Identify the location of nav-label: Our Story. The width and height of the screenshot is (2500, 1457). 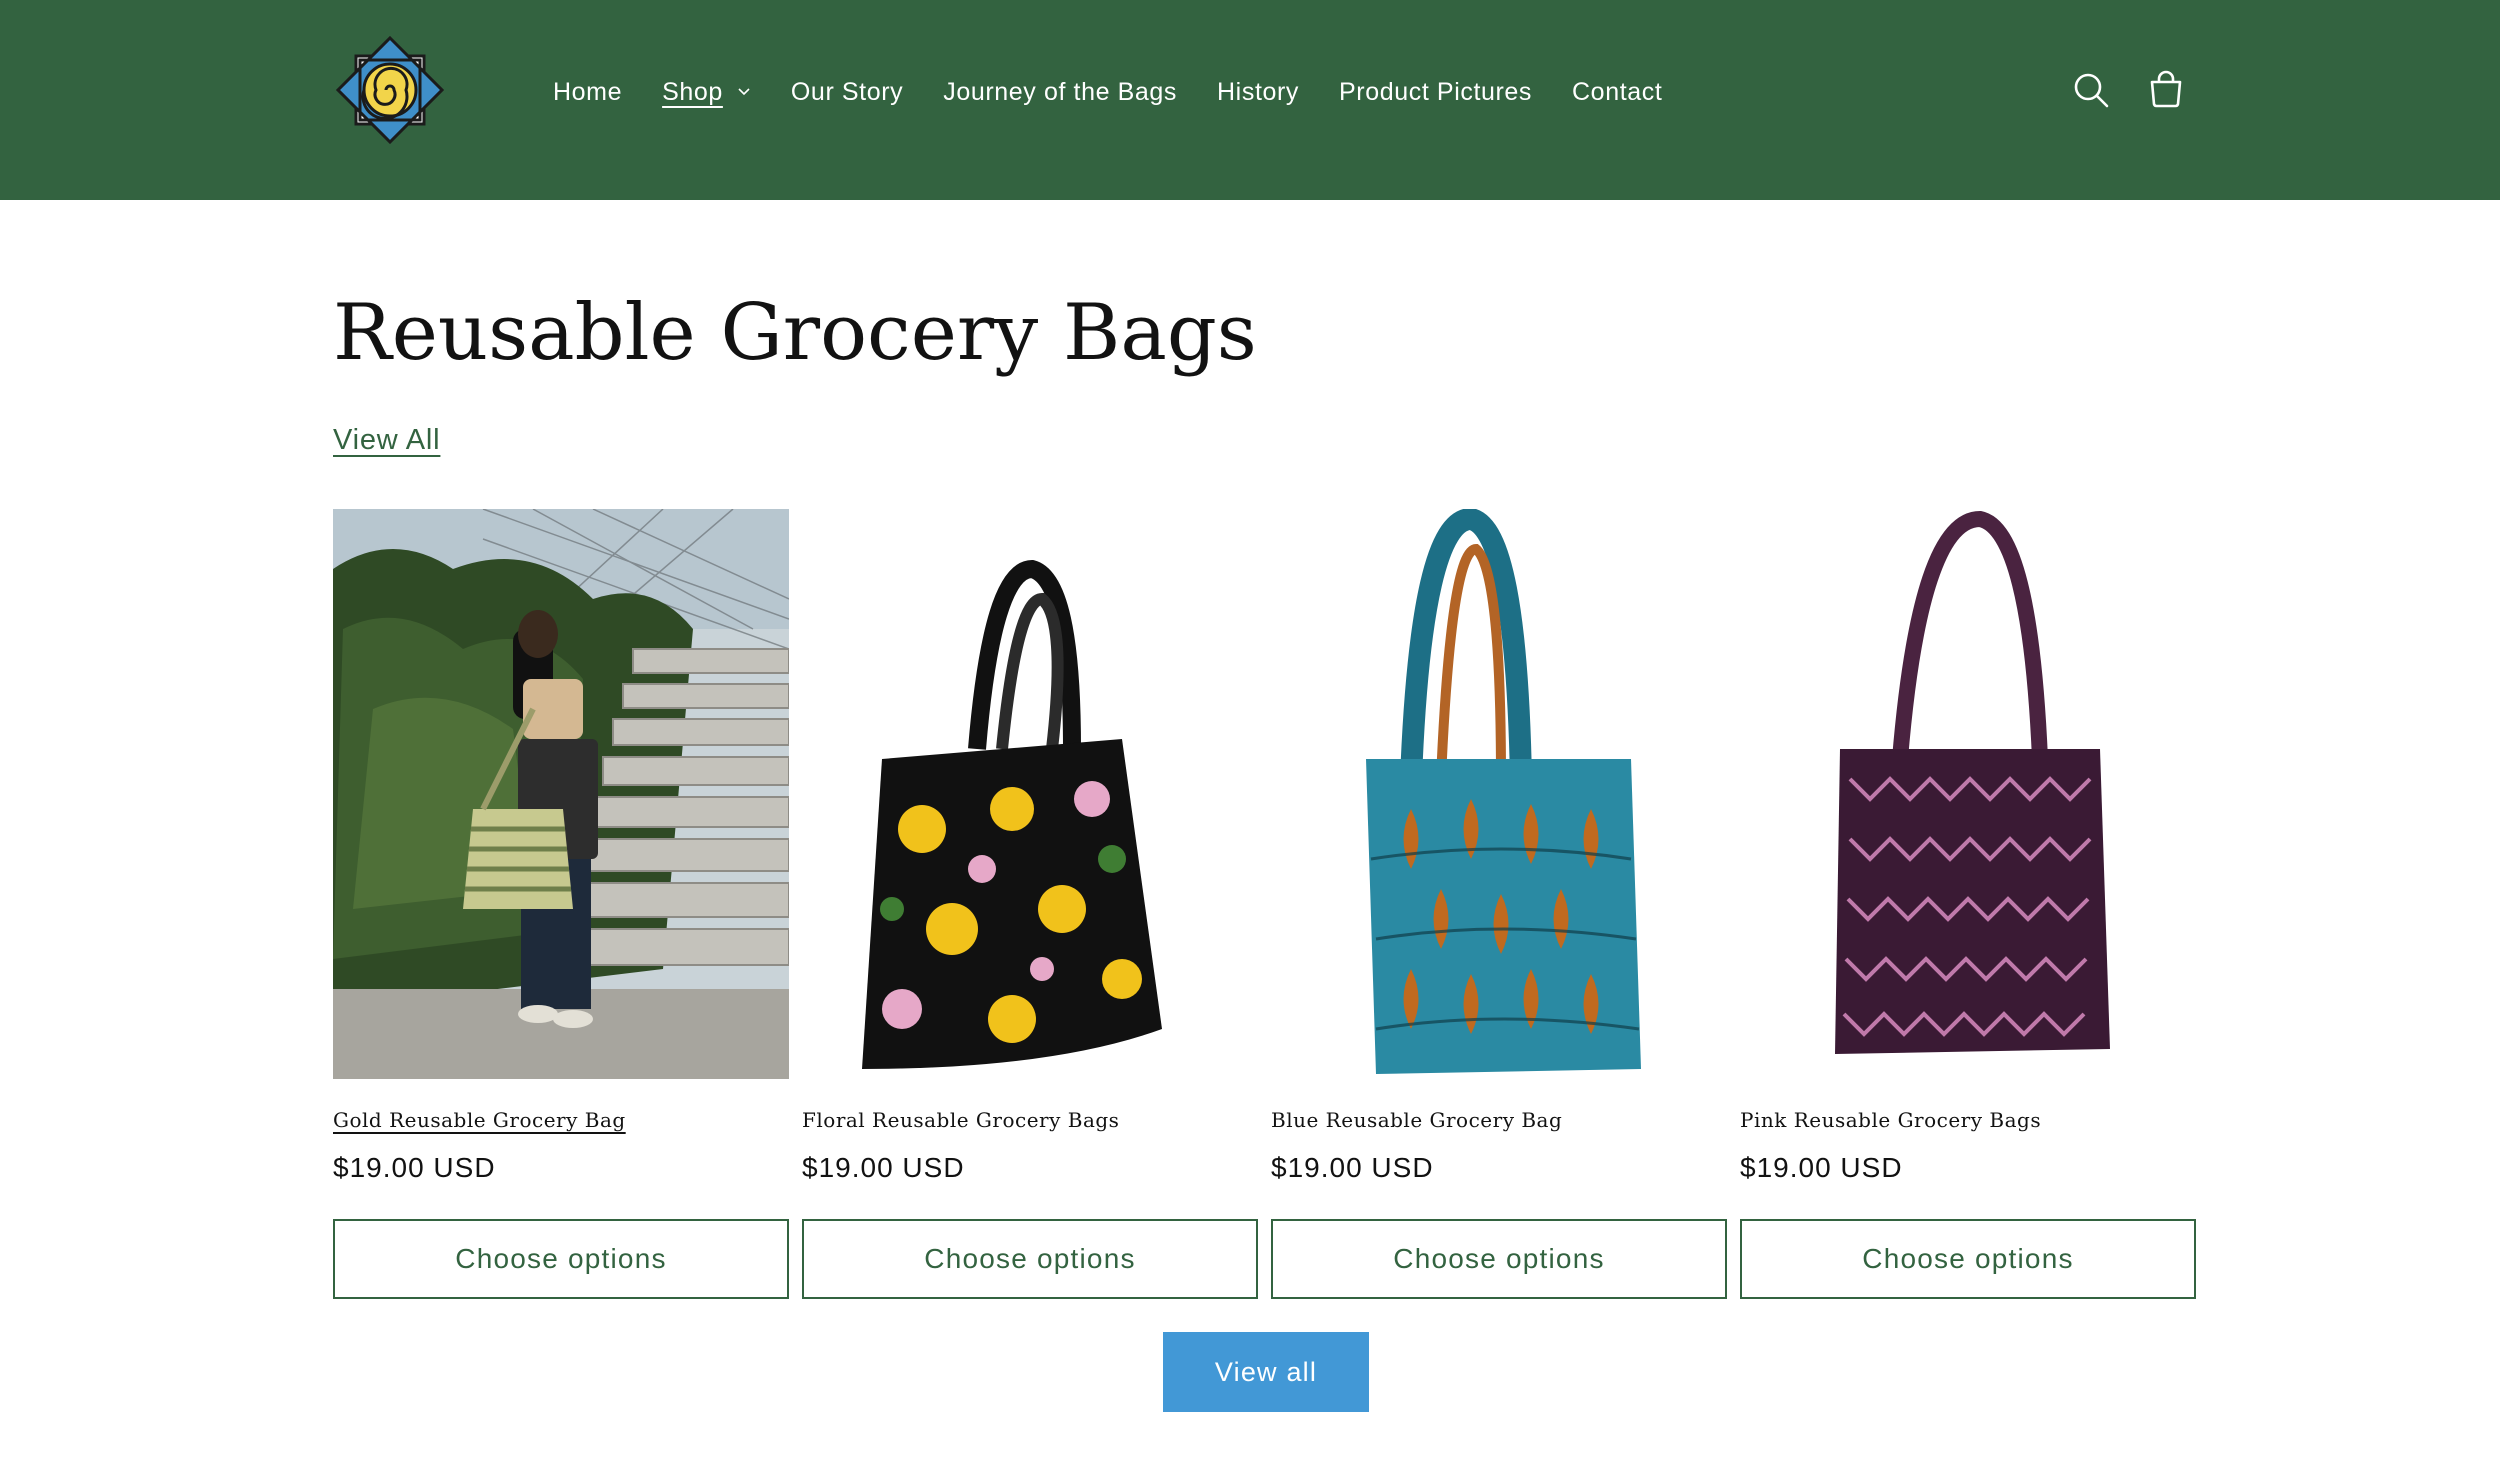
(847, 91).